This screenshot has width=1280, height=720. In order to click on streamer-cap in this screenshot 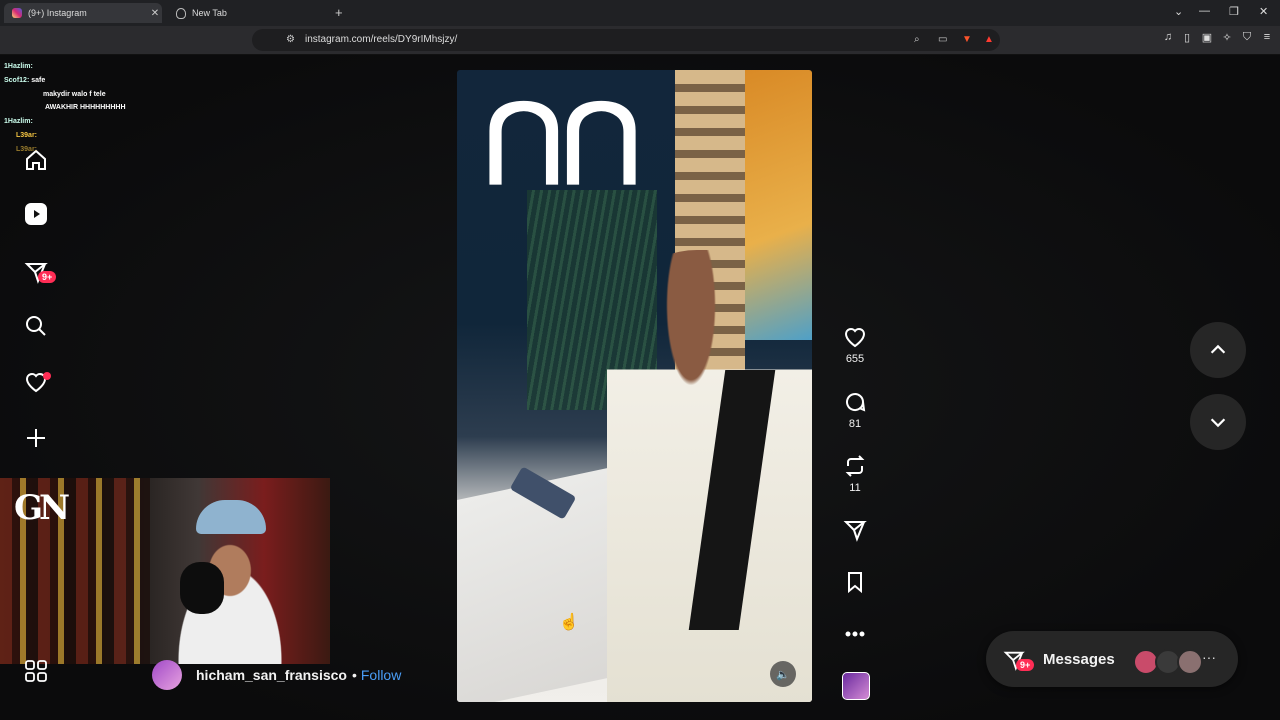, I will do `click(231, 517)`.